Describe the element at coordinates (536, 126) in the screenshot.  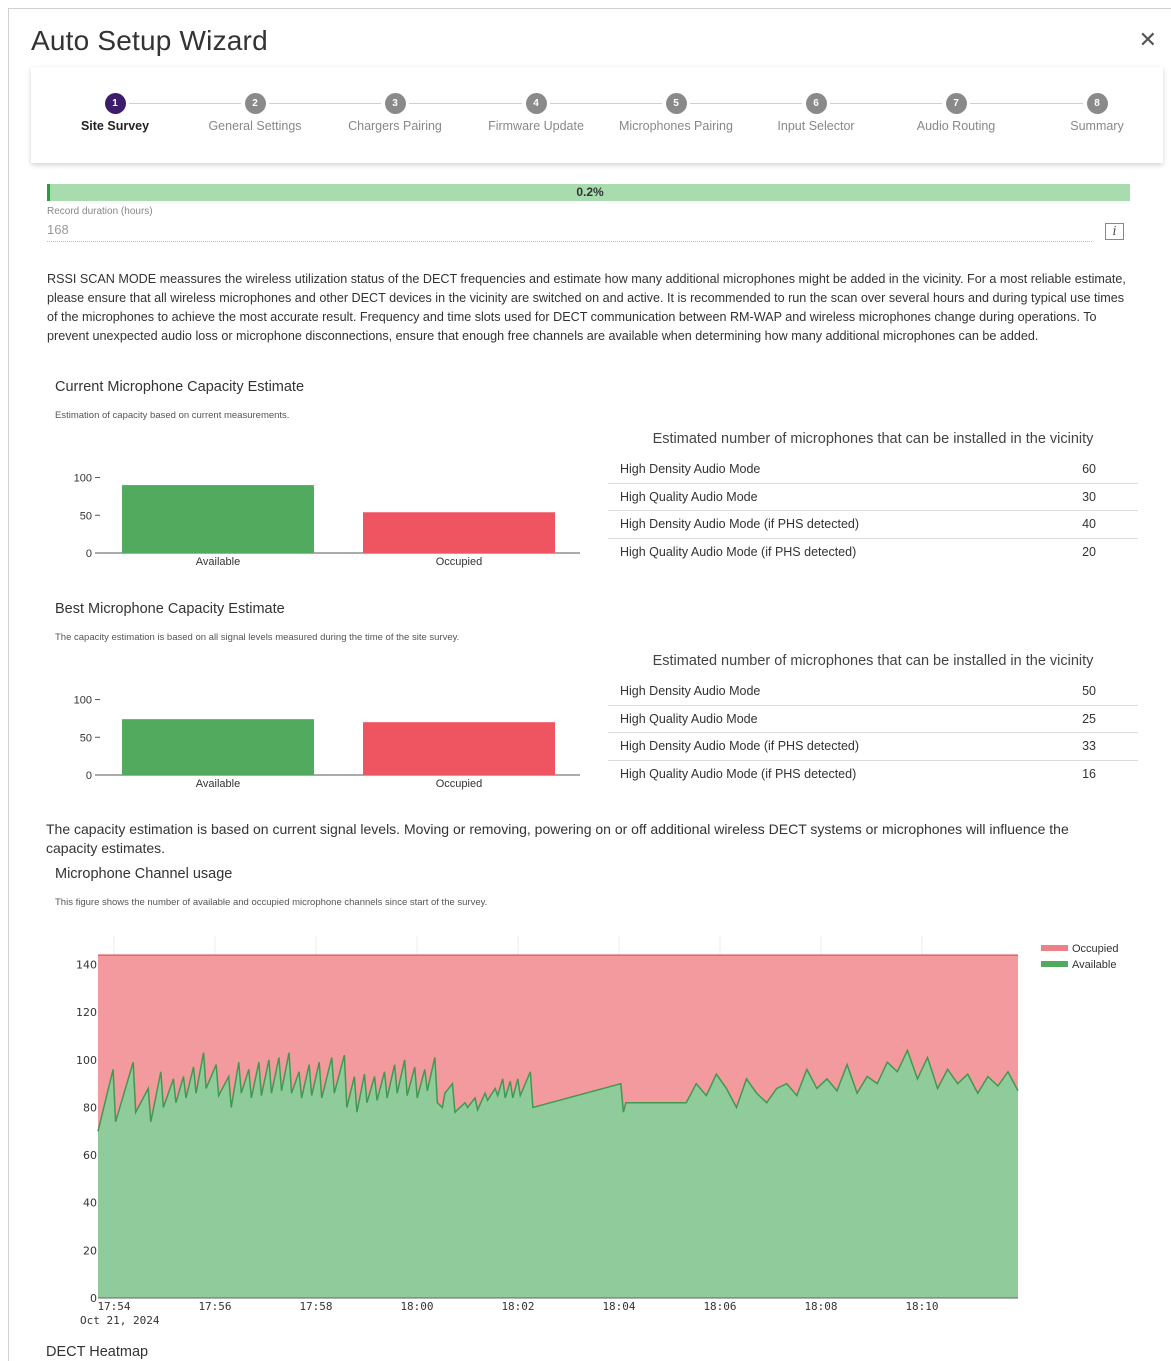
I see `step-label: Firmware Update` at that location.